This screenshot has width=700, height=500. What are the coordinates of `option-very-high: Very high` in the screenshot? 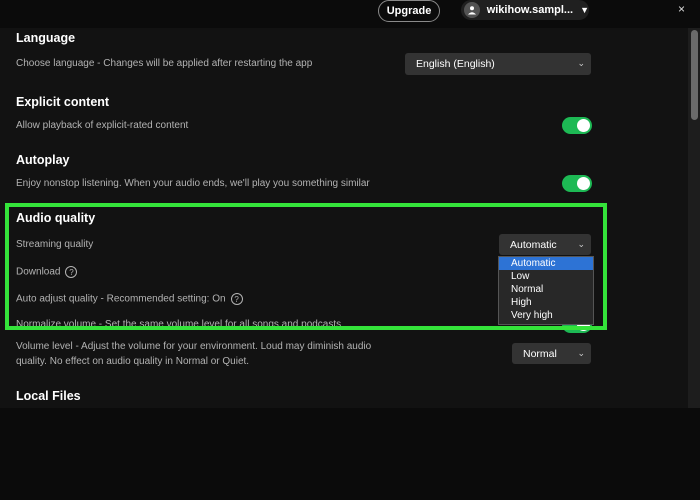 It's located at (546, 315).